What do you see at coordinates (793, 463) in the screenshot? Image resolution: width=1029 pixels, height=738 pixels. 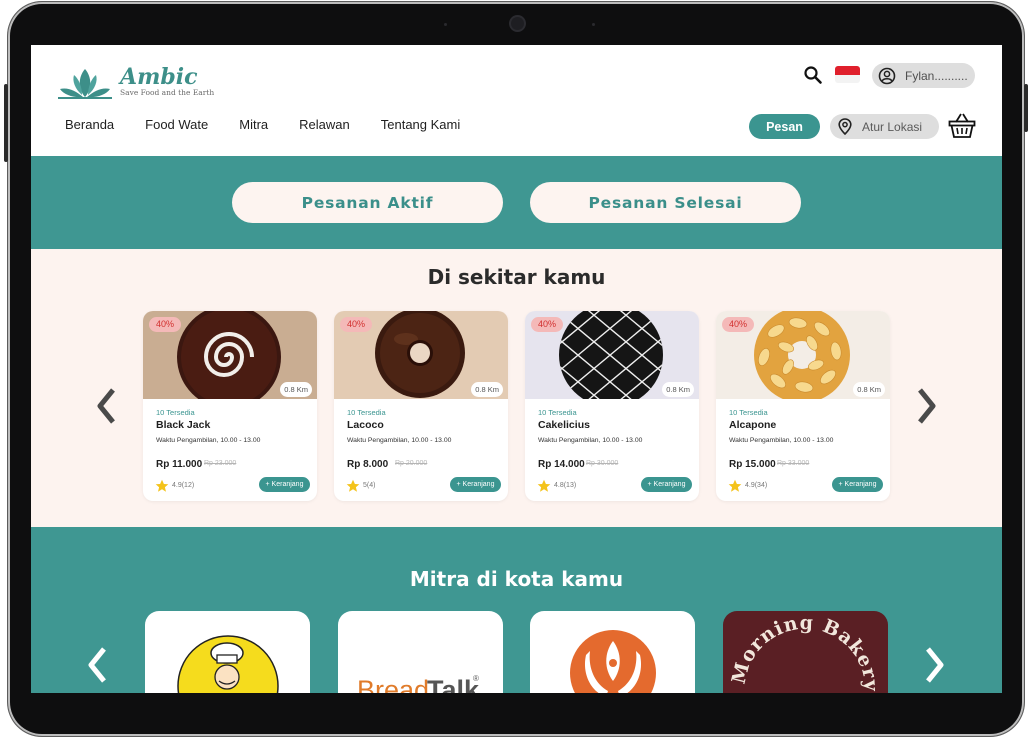 I see `old-price: Rp 33.000` at bounding box center [793, 463].